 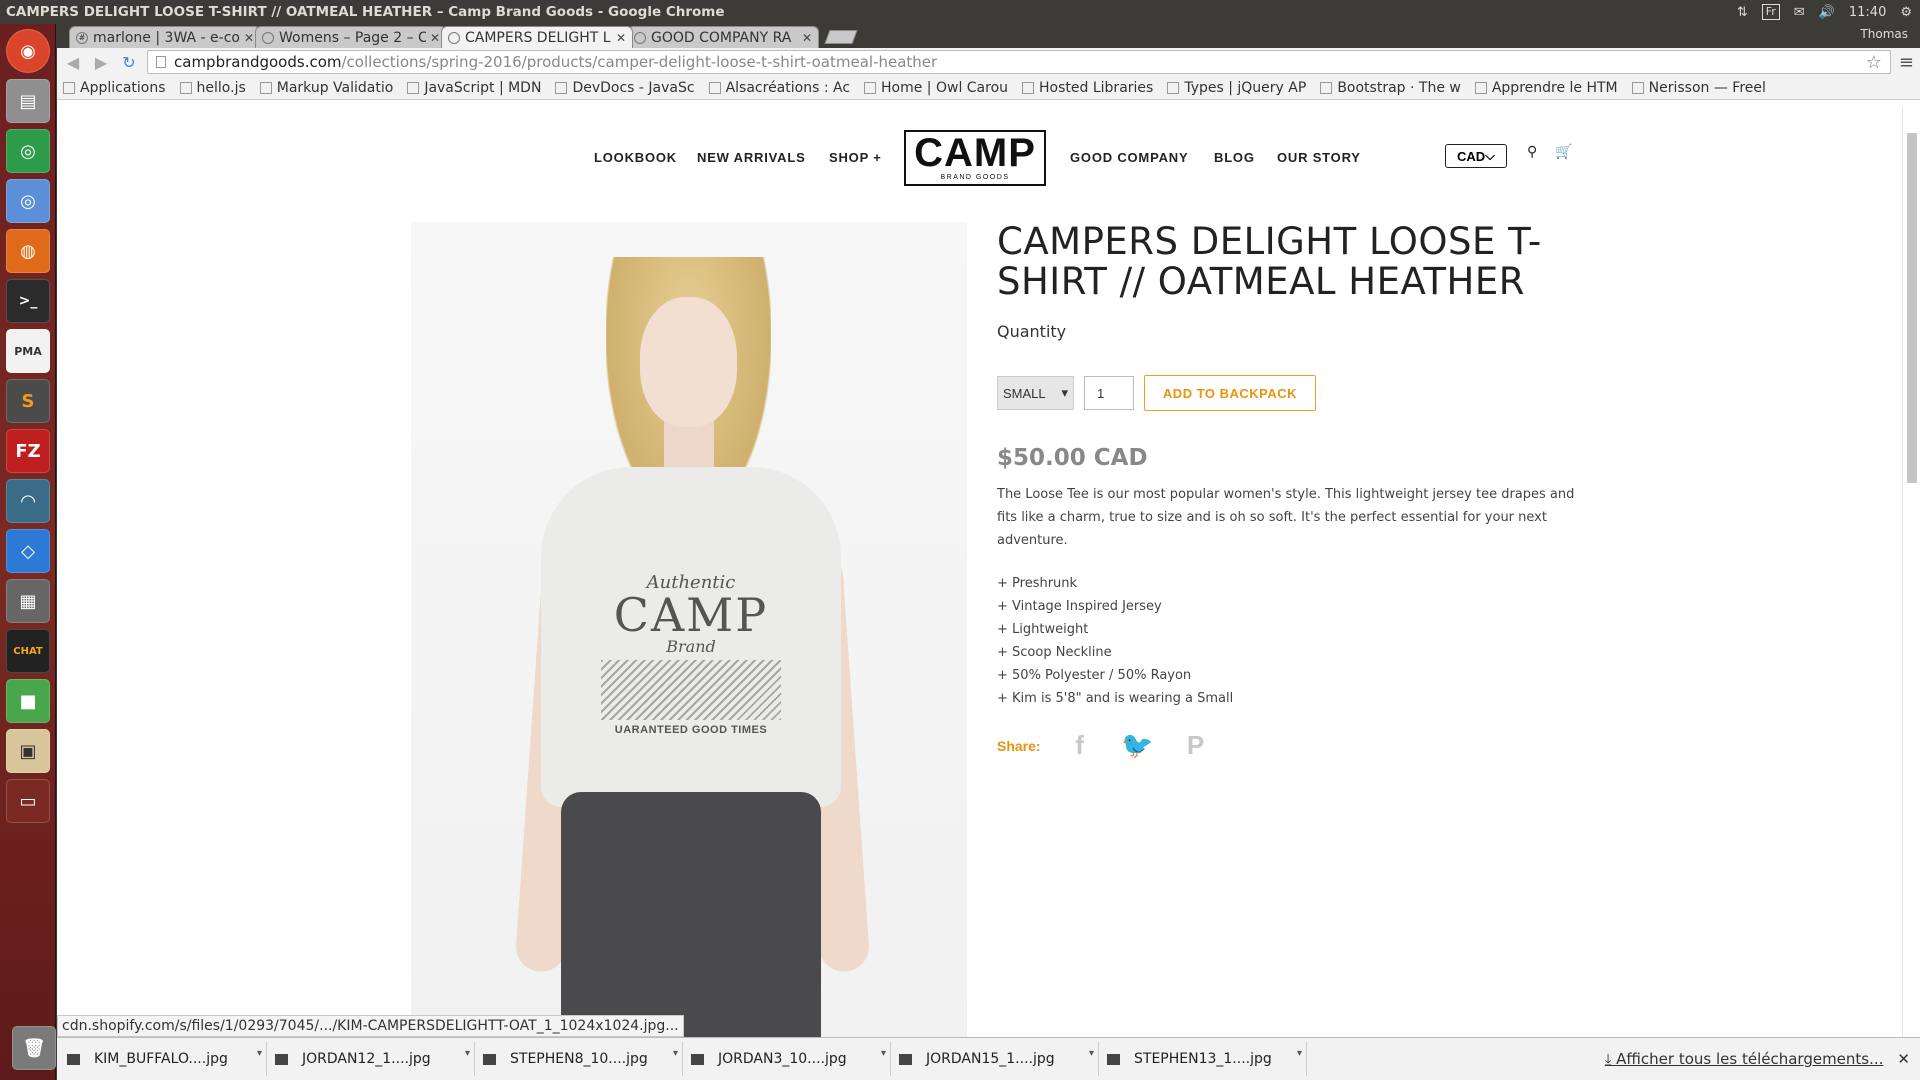 What do you see at coordinates (1912, 308) in the screenshot?
I see `scrollbar-thumb` at bounding box center [1912, 308].